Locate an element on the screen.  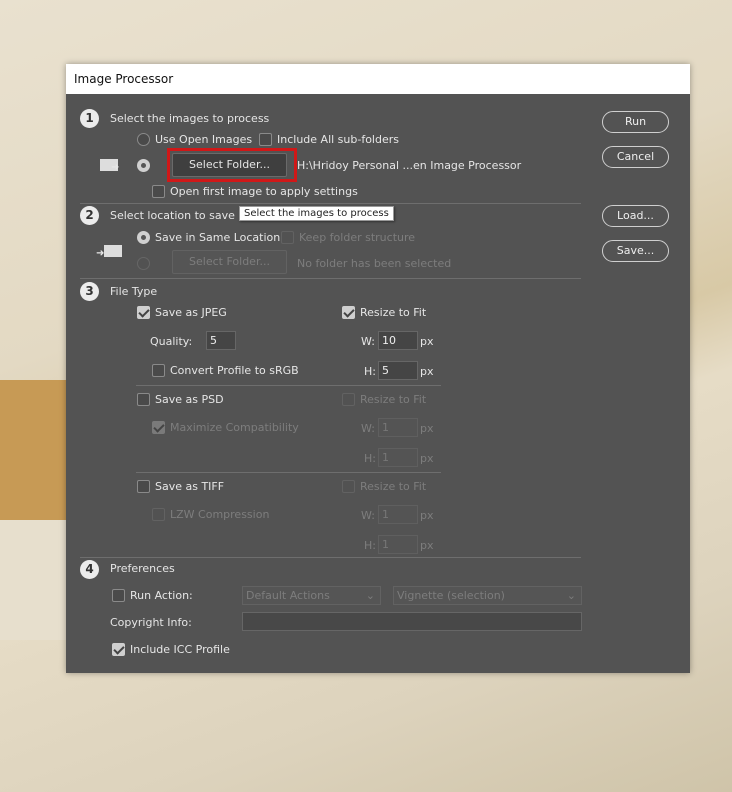
save-psd-label: Save as PSD is located at coordinates (189, 399).